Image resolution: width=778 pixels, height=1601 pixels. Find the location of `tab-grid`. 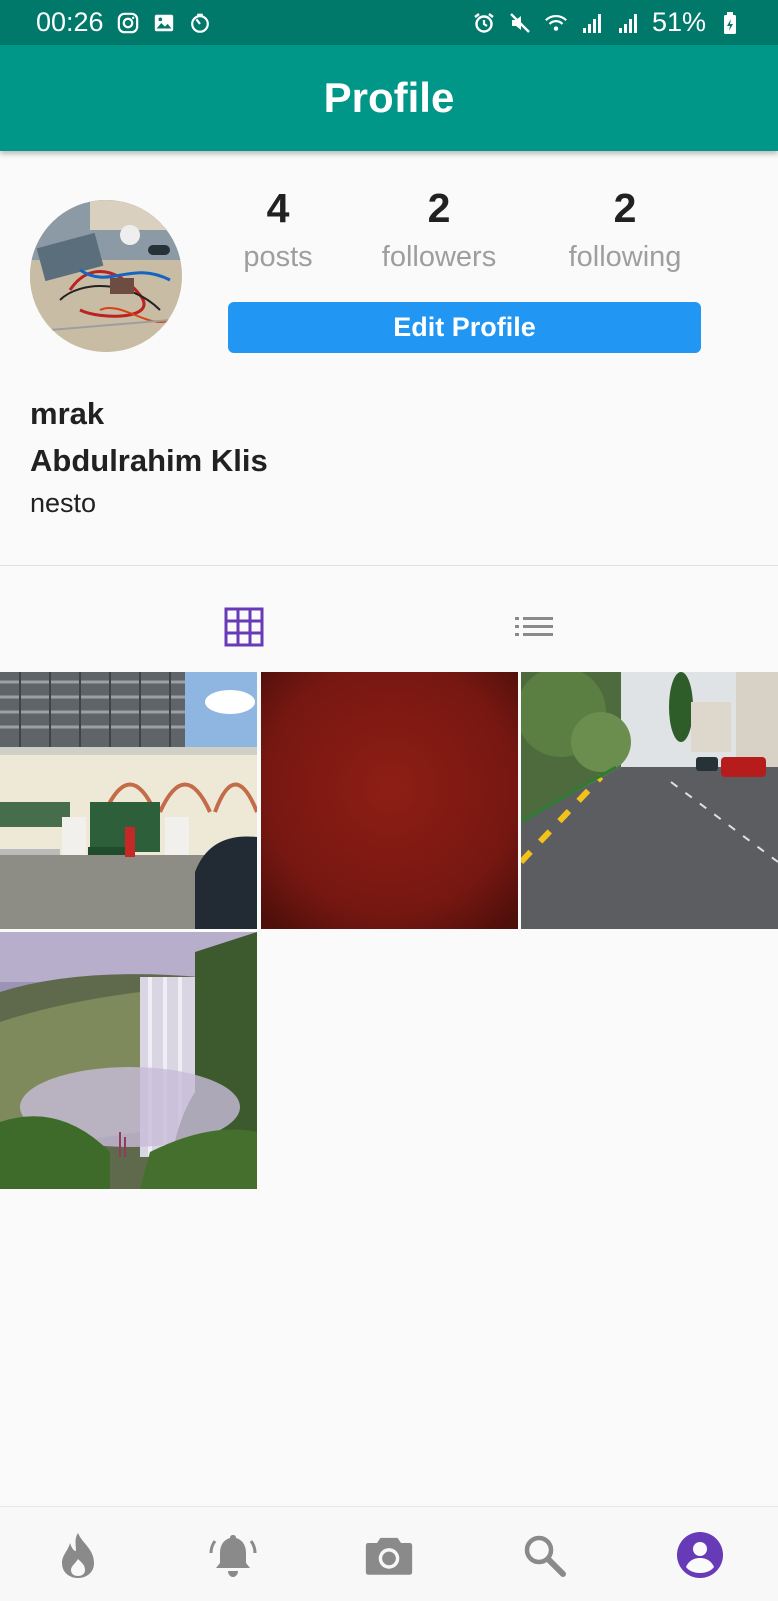

tab-grid is located at coordinates (244, 627).